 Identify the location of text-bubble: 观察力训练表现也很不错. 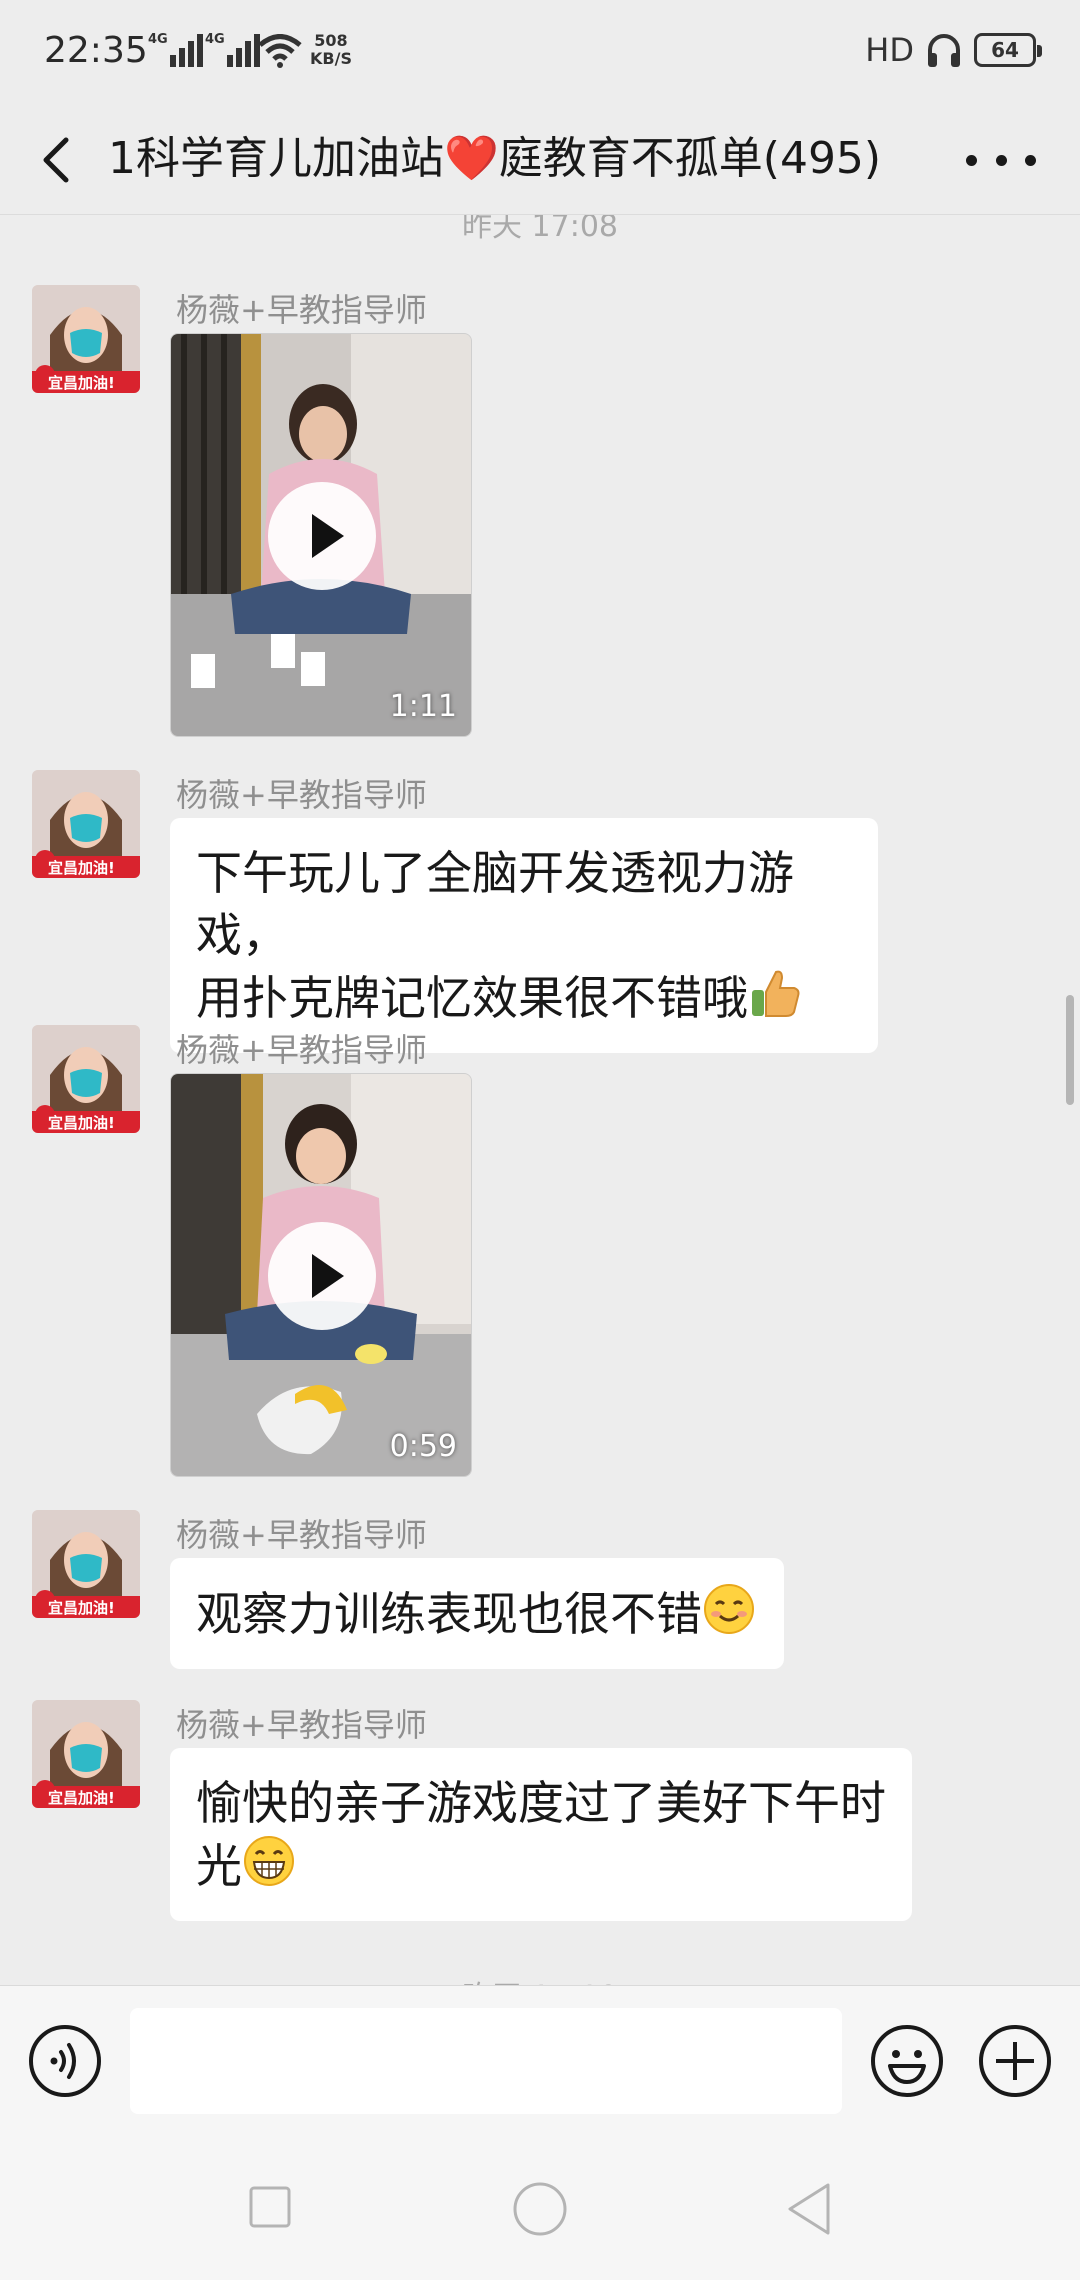
(477, 1613).